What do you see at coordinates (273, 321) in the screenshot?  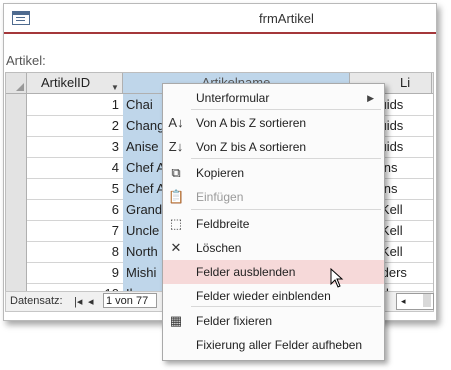 I see `menu-item-felder-fixieren: ▦ Felder fixieren` at bounding box center [273, 321].